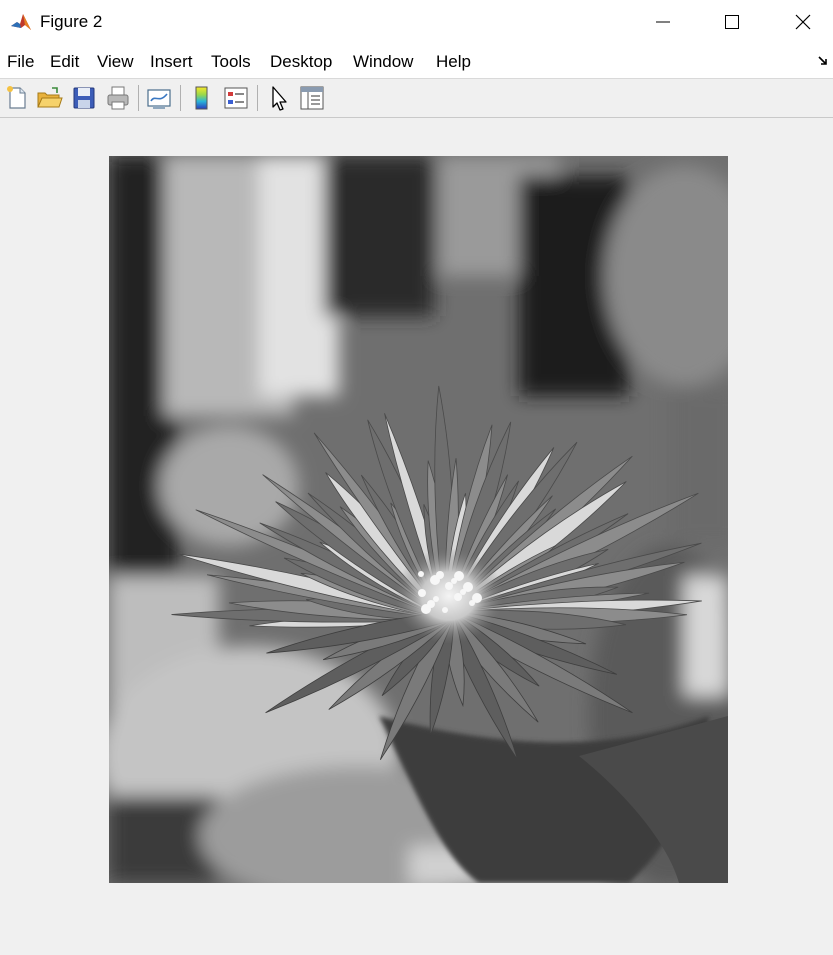 Image resolution: width=833 pixels, height=955 pixels. Describe the element at coordinates (64, 62) in the screenshot. I see `menu-edit: Edit` at that location.